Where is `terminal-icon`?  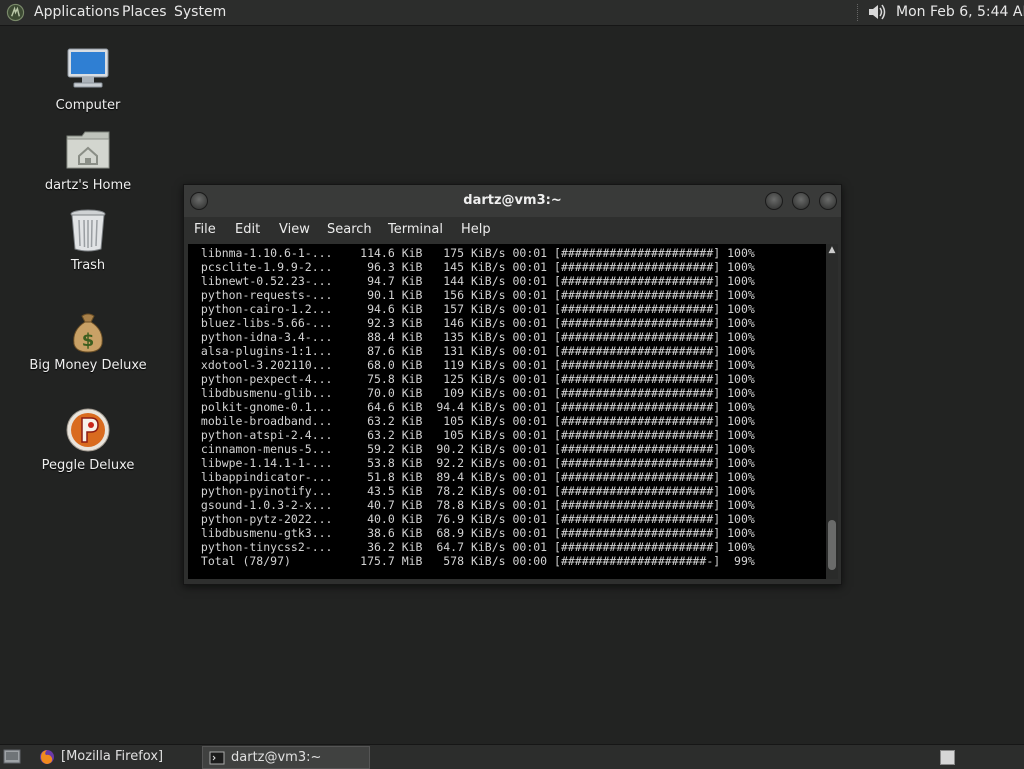 terminal-icon is located at coordinates (217, 758).